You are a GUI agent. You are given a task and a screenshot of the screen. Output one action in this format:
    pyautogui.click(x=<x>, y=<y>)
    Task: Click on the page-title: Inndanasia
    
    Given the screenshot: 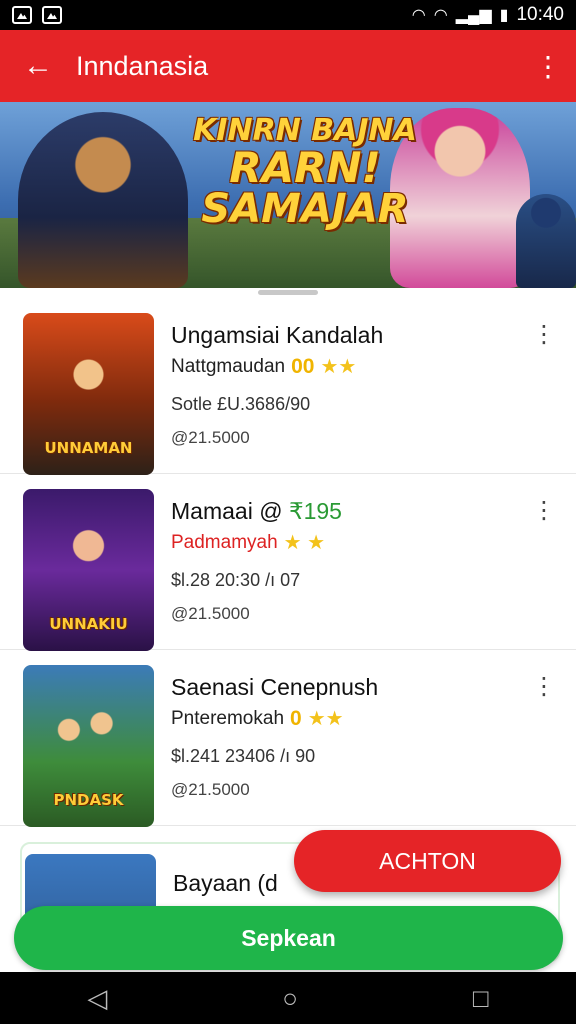 What is the action you would take?
    pyautogui.click(x=142, y=65)
    